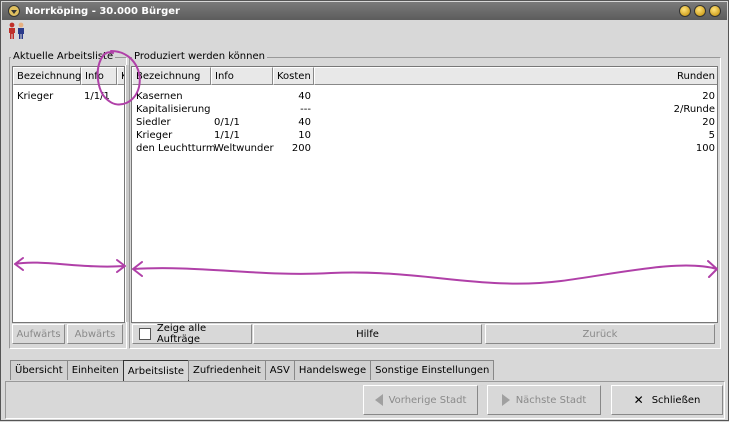  I want to click on minimize-icon, so click(685, 11).